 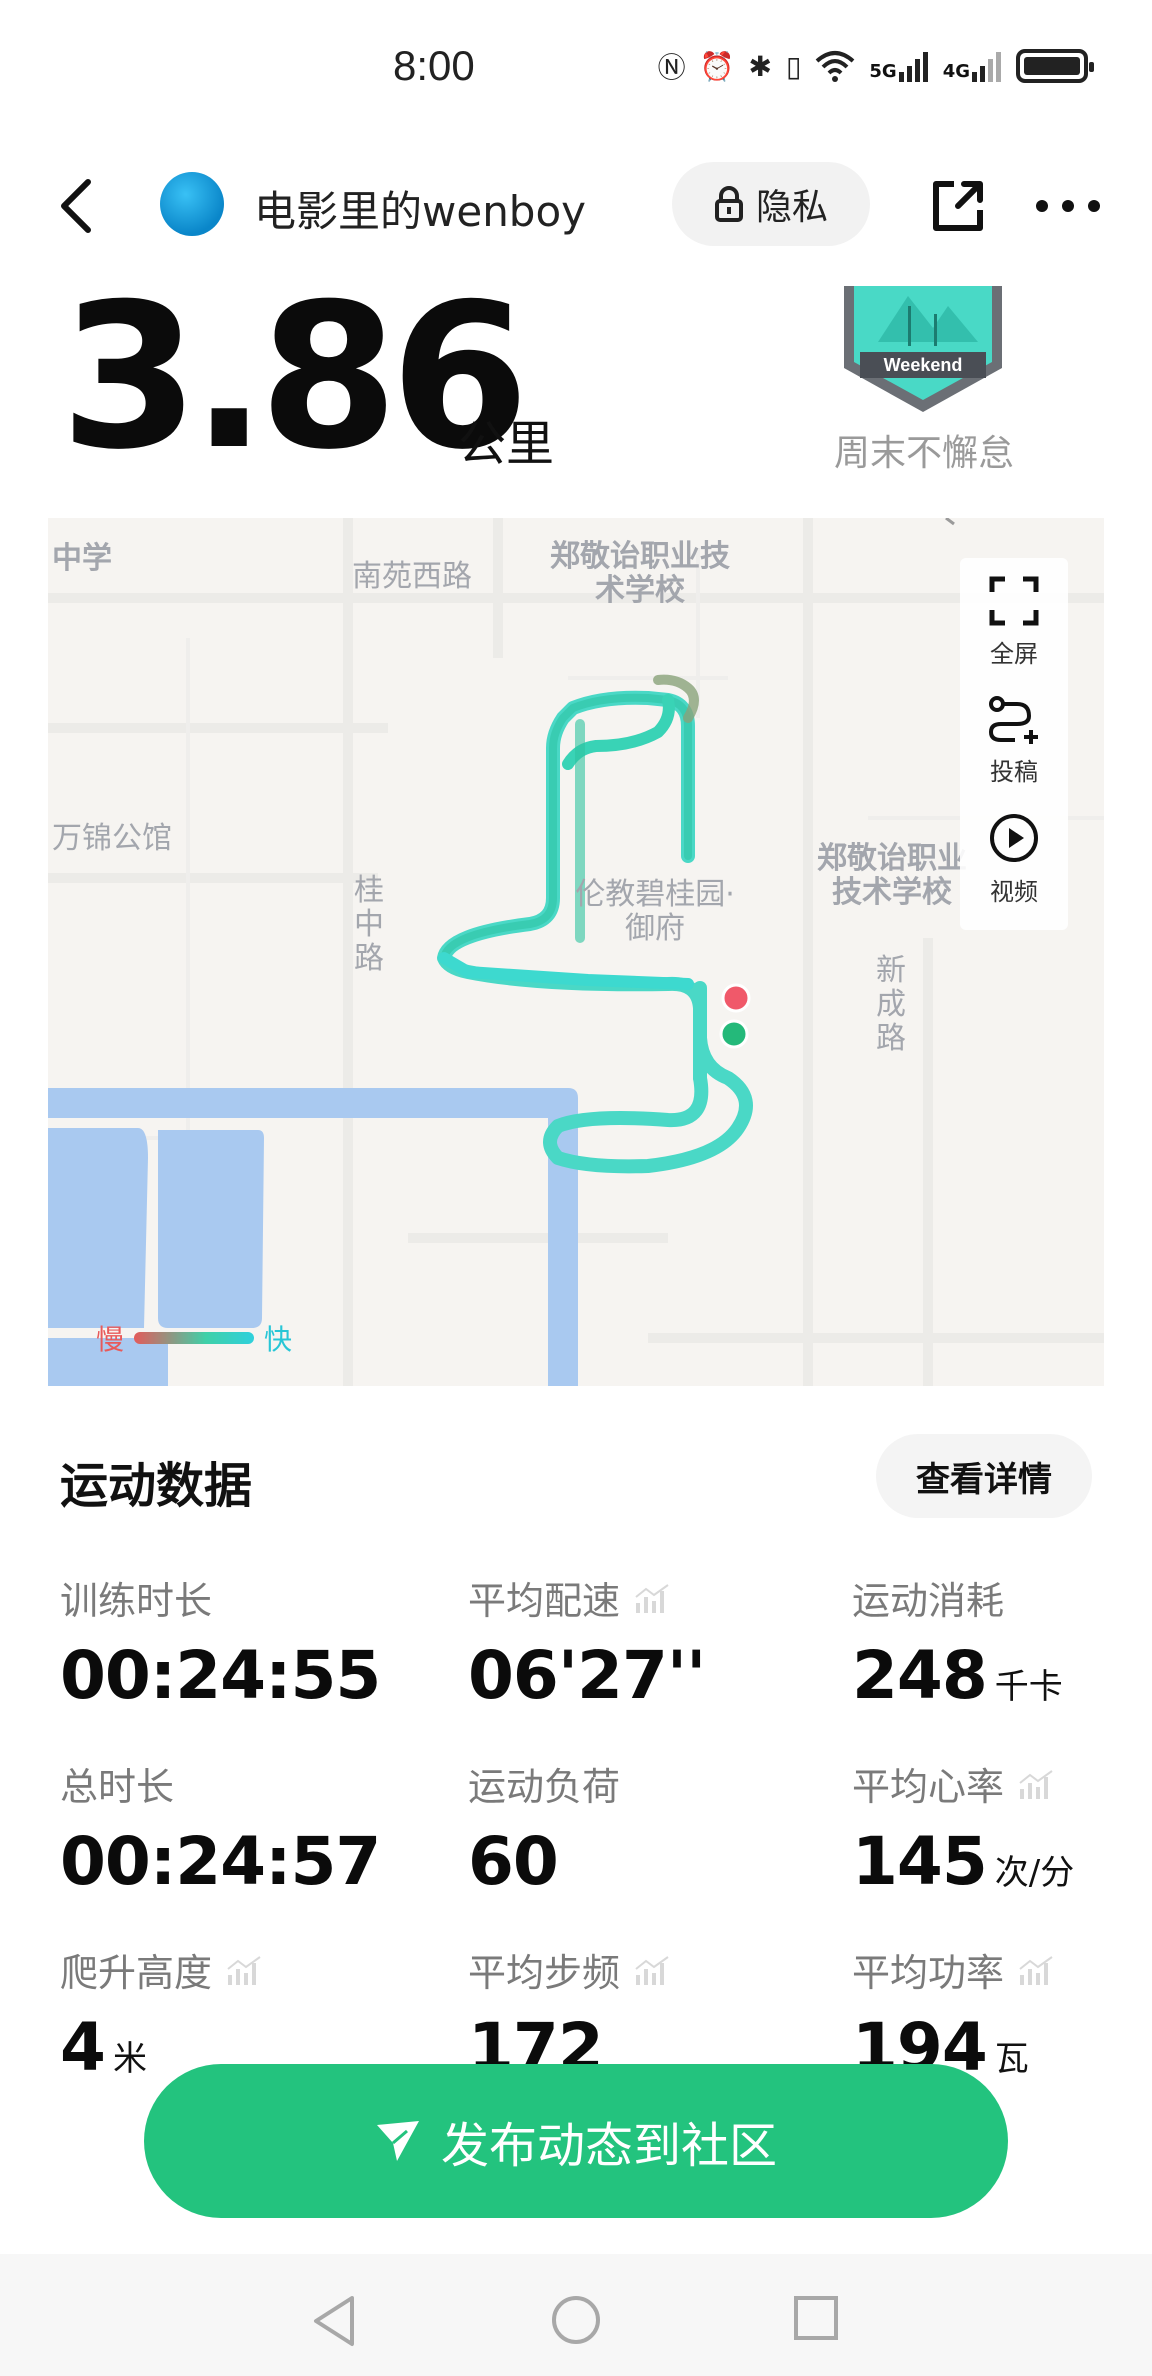 What do you see at coordinates (112, 838) in the screenshot?
I see `map-label-wanjin: 万锦公馆` at bounding box center [112, 838].